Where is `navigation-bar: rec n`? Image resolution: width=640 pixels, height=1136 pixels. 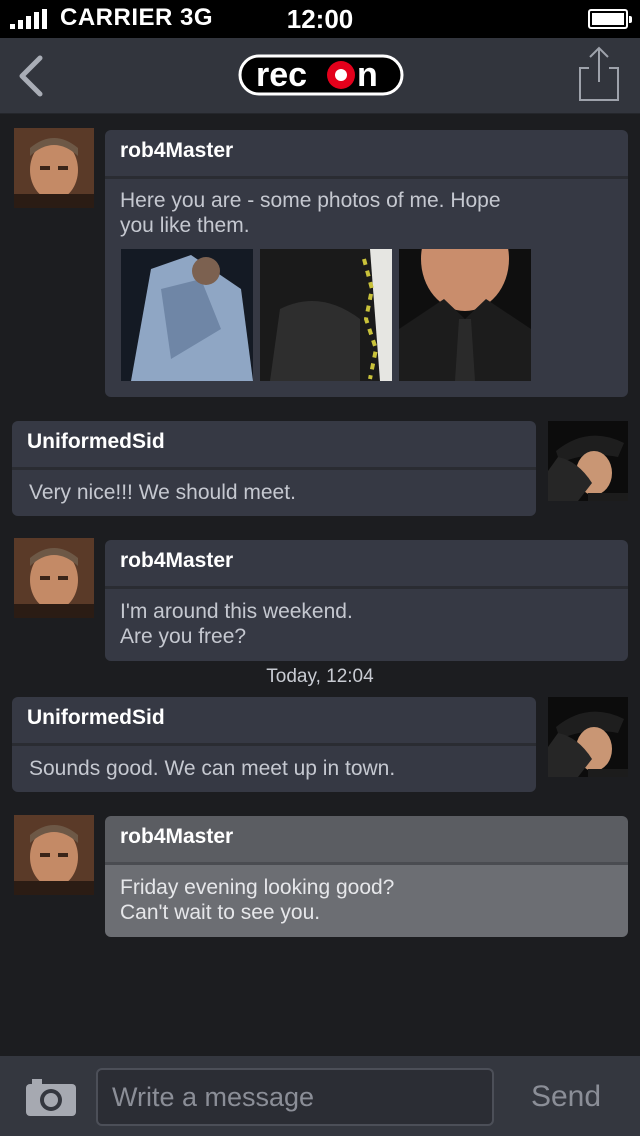
navigation-bar: rec n is located at coordinates (320, 76).